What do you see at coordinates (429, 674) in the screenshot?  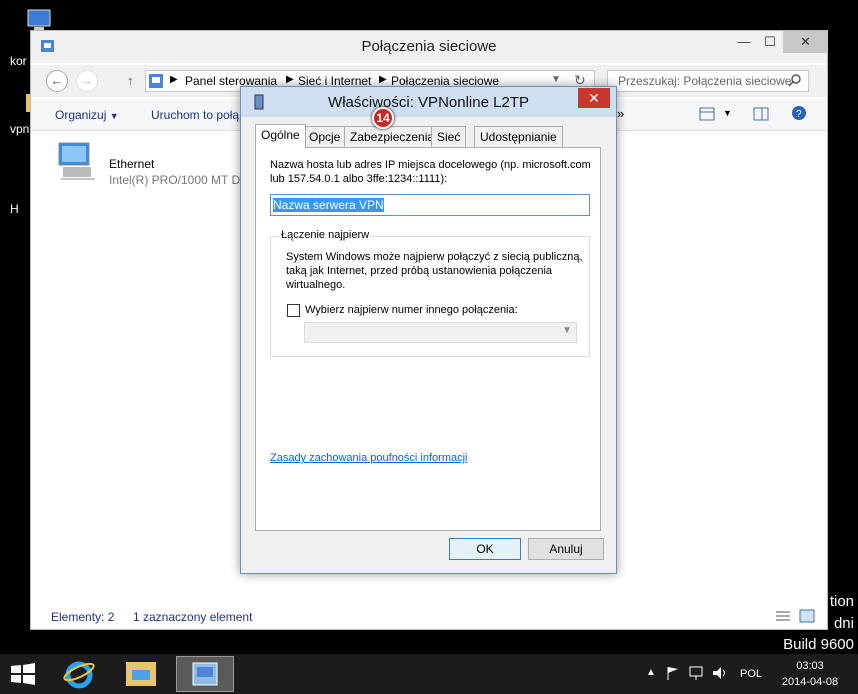 I see `taskbar: ▲ POL 03:03 2014-04-08` at bounding box center [429, 674].